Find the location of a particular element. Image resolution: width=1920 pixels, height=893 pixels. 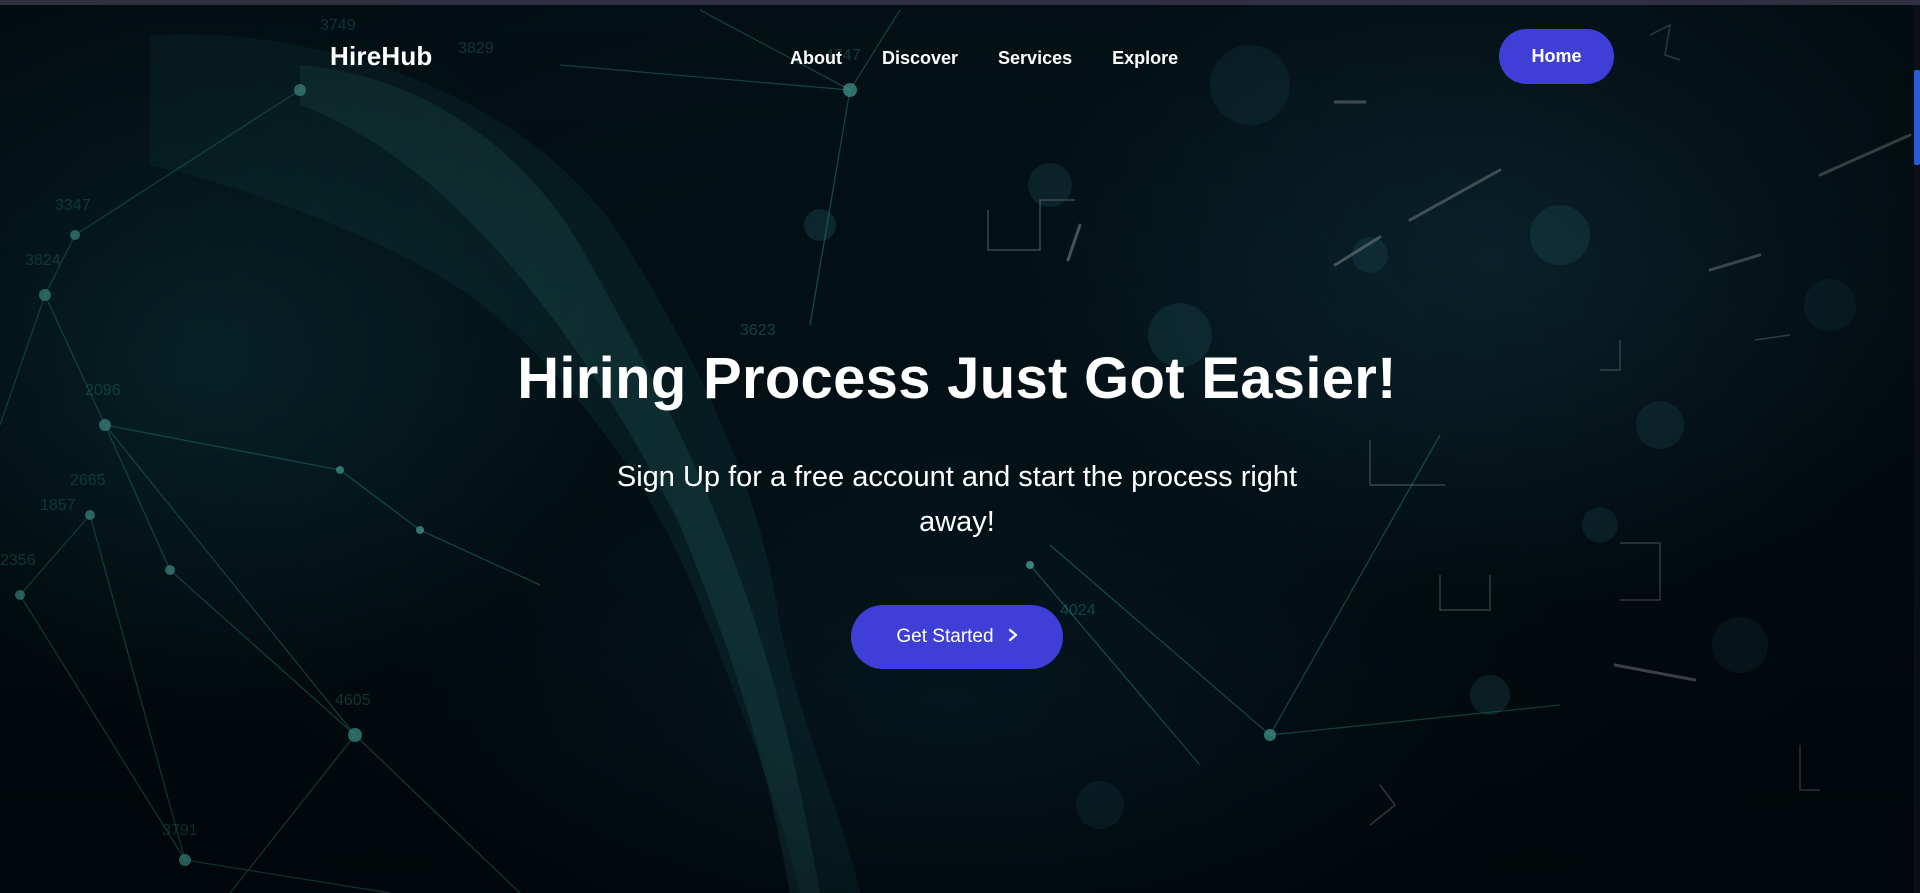

scrollbar-thumb is located at coordinates (1917, 117).